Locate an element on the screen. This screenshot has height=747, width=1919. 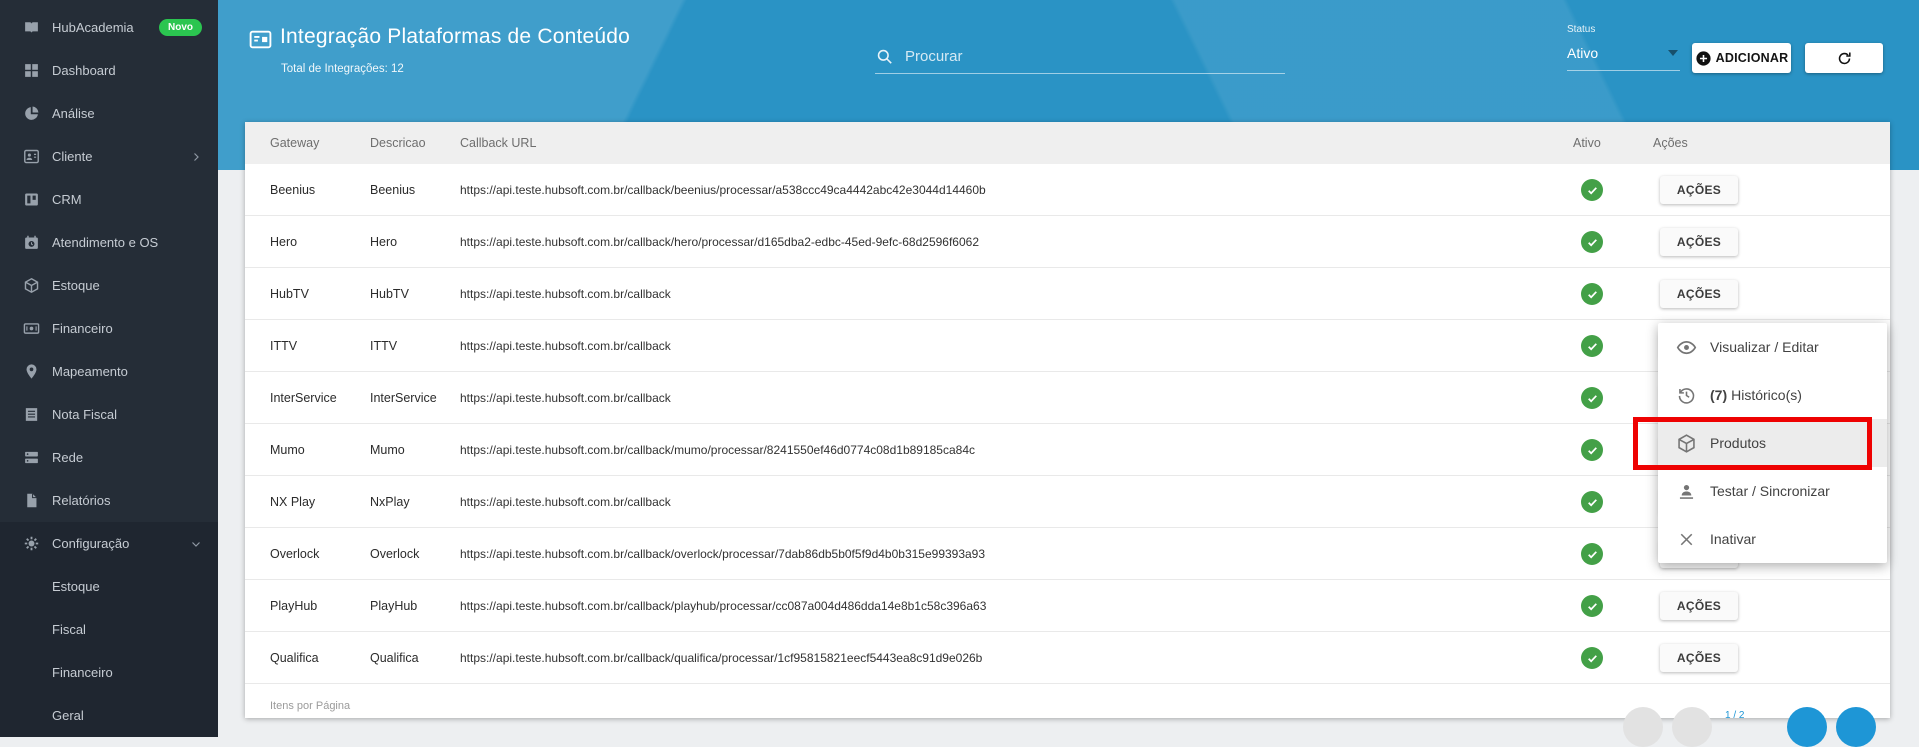
cell-gateway: Beenius is located at coordinates (293, 189).